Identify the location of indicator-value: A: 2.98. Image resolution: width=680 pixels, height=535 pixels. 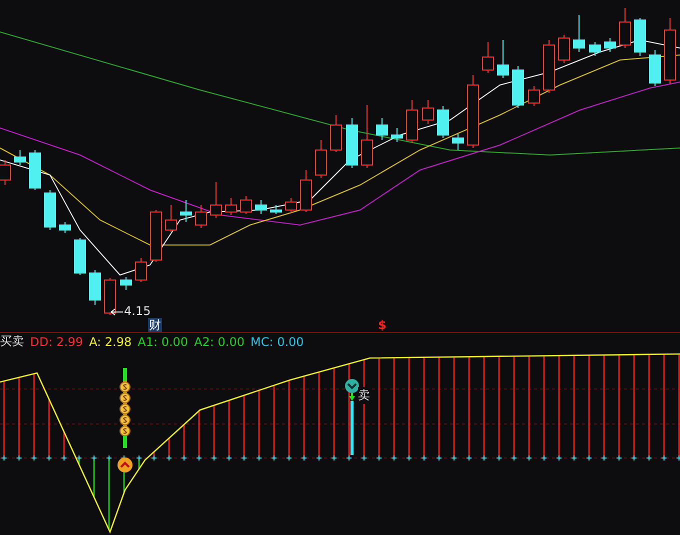
(110, 341).